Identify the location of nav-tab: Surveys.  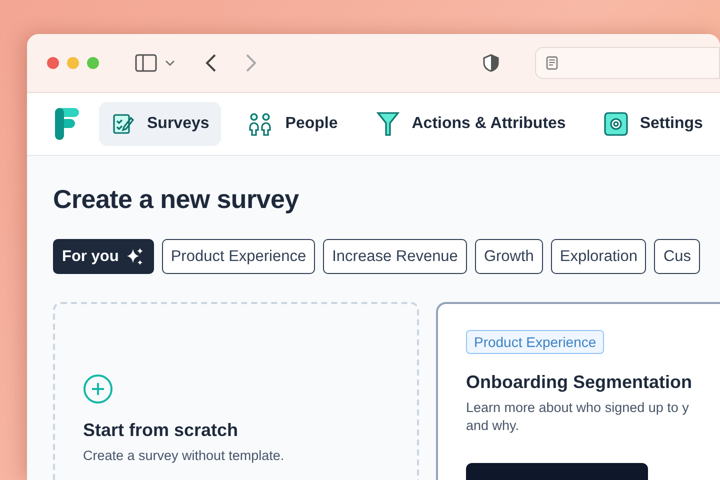
(160, 124).